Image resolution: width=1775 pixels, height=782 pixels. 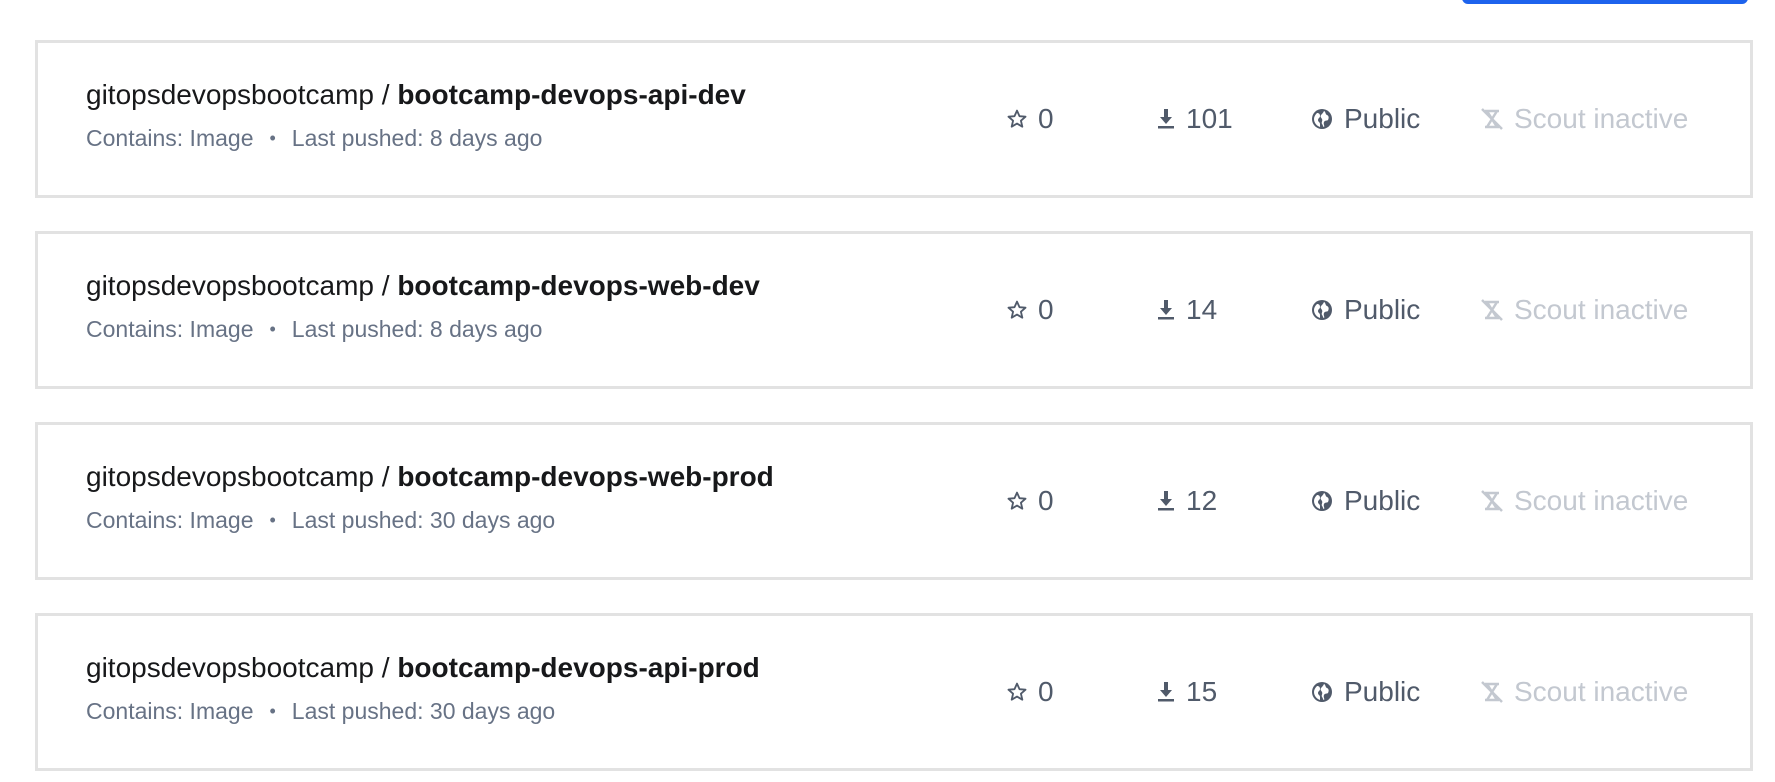 I want to click on pull-count: 12, so click(x=1186, y=501).